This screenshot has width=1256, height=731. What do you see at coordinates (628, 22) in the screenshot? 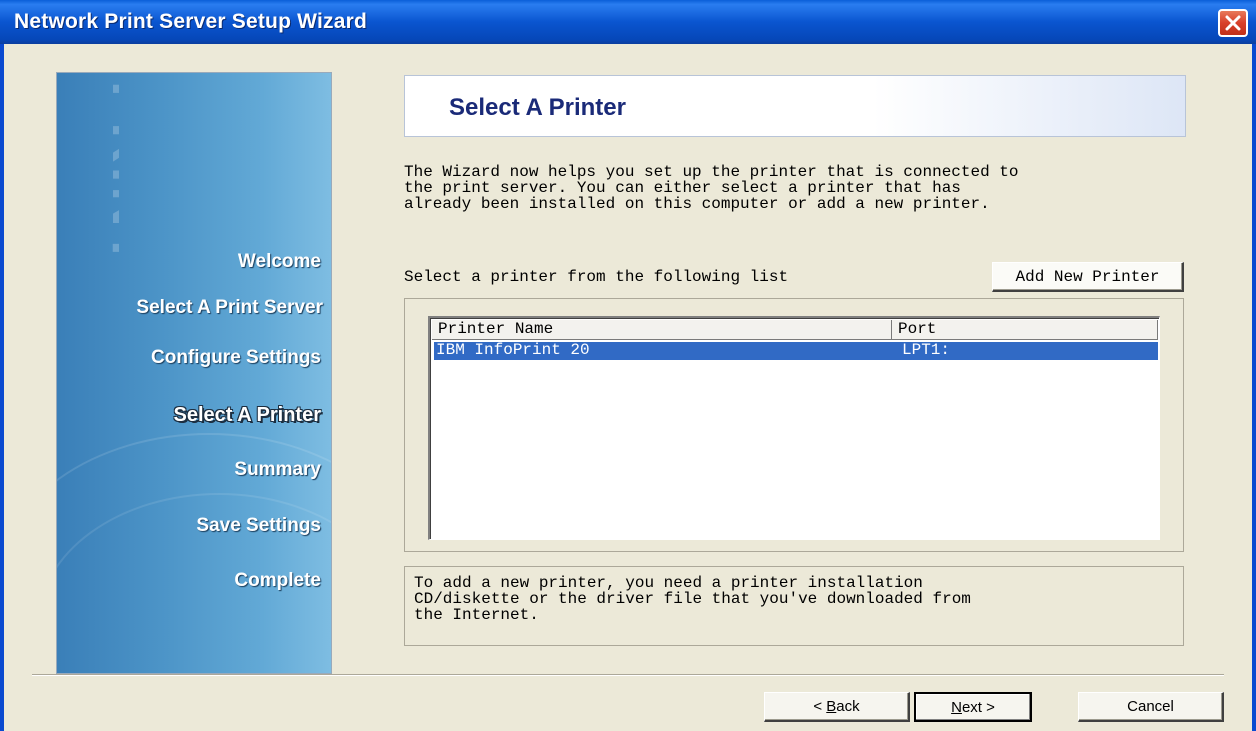
I see `title-bar: Network Print Server Setup Wizard` at bounding box center [628, 22].